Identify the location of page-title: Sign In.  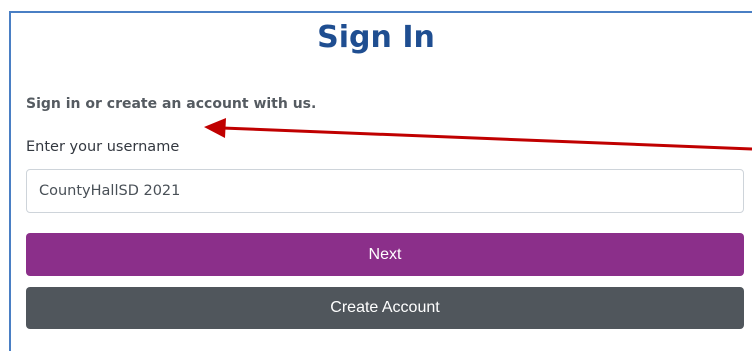
(376, 37).